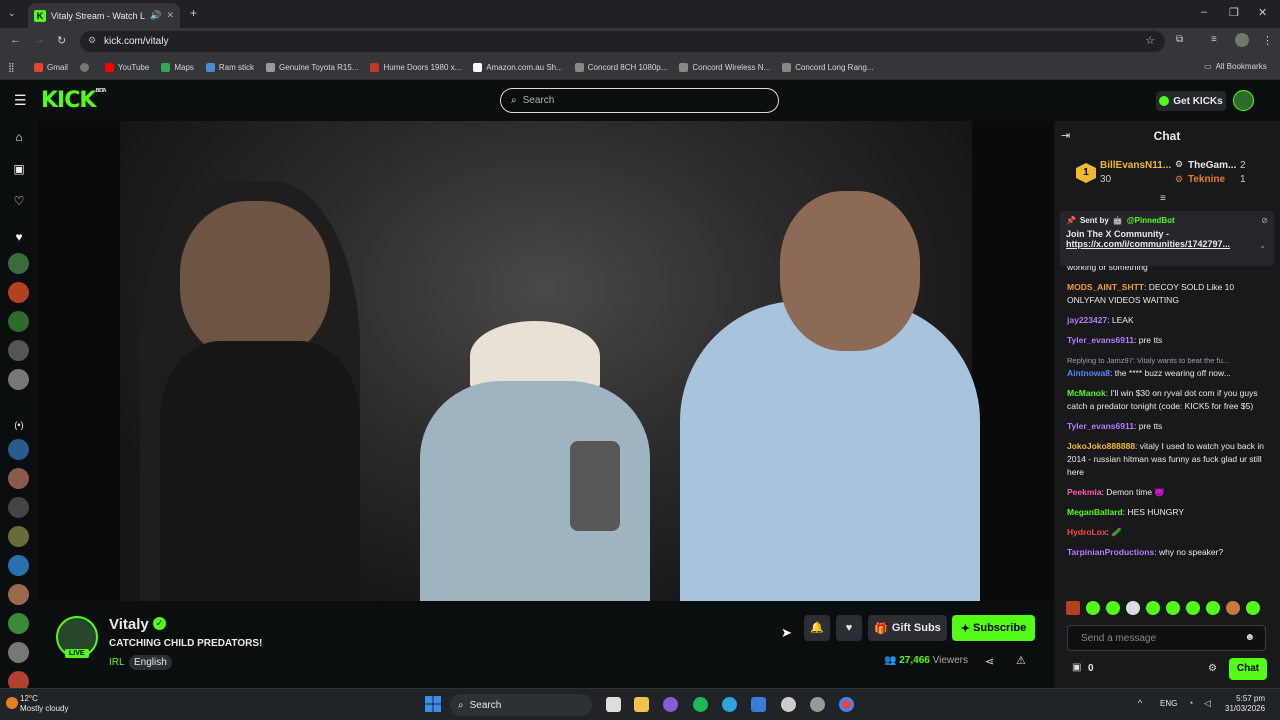 This screenshot has width=1280, height=720. Describe the element at coordinates (74, 100) in the screenshot. I see `kick-logo: KICKBETA` at that location.